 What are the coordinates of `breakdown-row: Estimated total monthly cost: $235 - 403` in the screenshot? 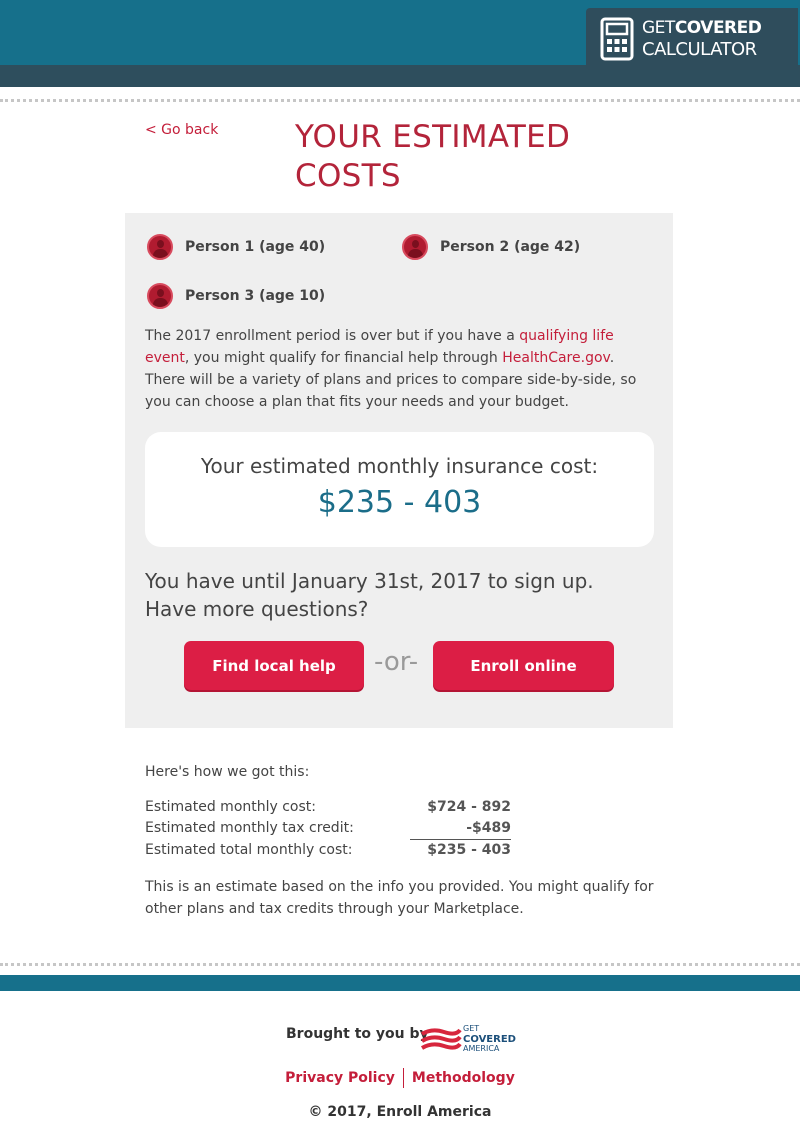 It's located at (329, 852).